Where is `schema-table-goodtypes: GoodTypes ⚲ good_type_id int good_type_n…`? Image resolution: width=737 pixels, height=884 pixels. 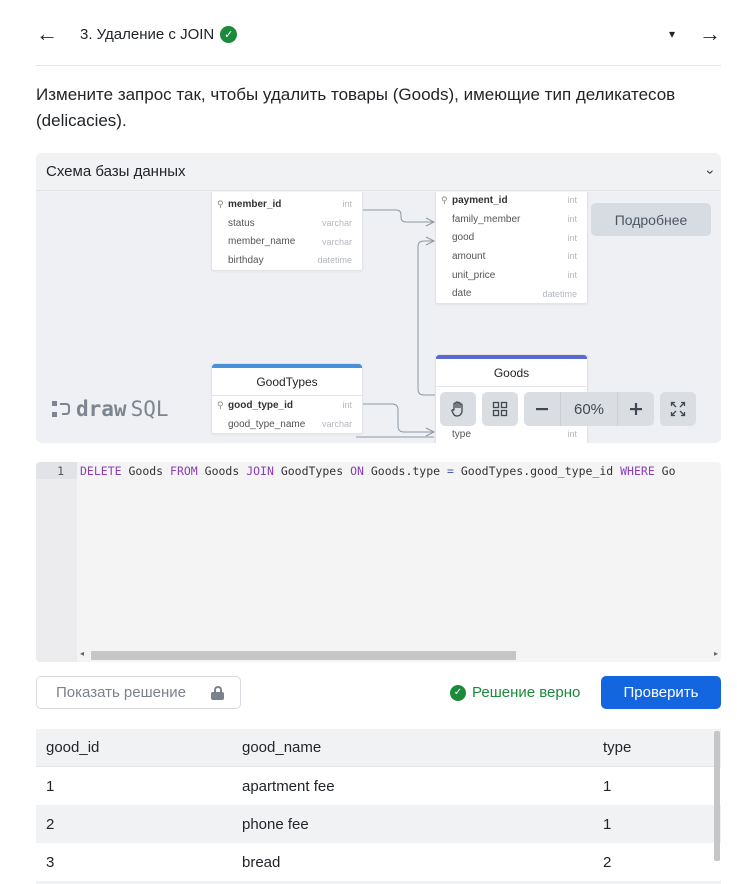
schema-table-goodtypes: GoodTypes ⚲ good_type_id int good_type_n… is located at coordinates (287, 399).